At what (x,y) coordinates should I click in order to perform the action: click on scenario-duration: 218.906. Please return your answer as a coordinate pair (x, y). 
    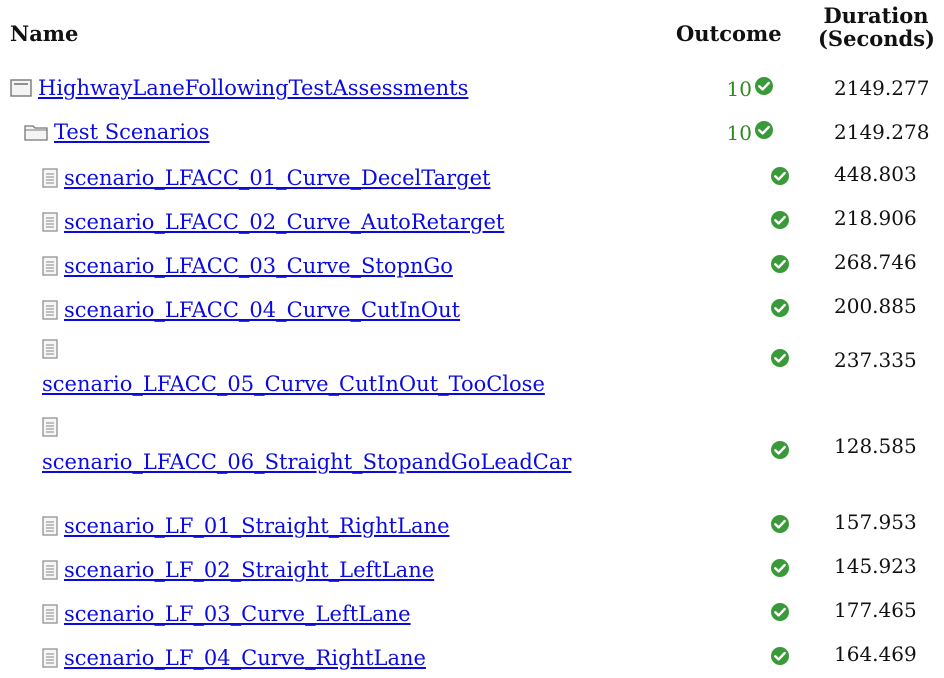
    Looking at the image, I should click on (875, 218).